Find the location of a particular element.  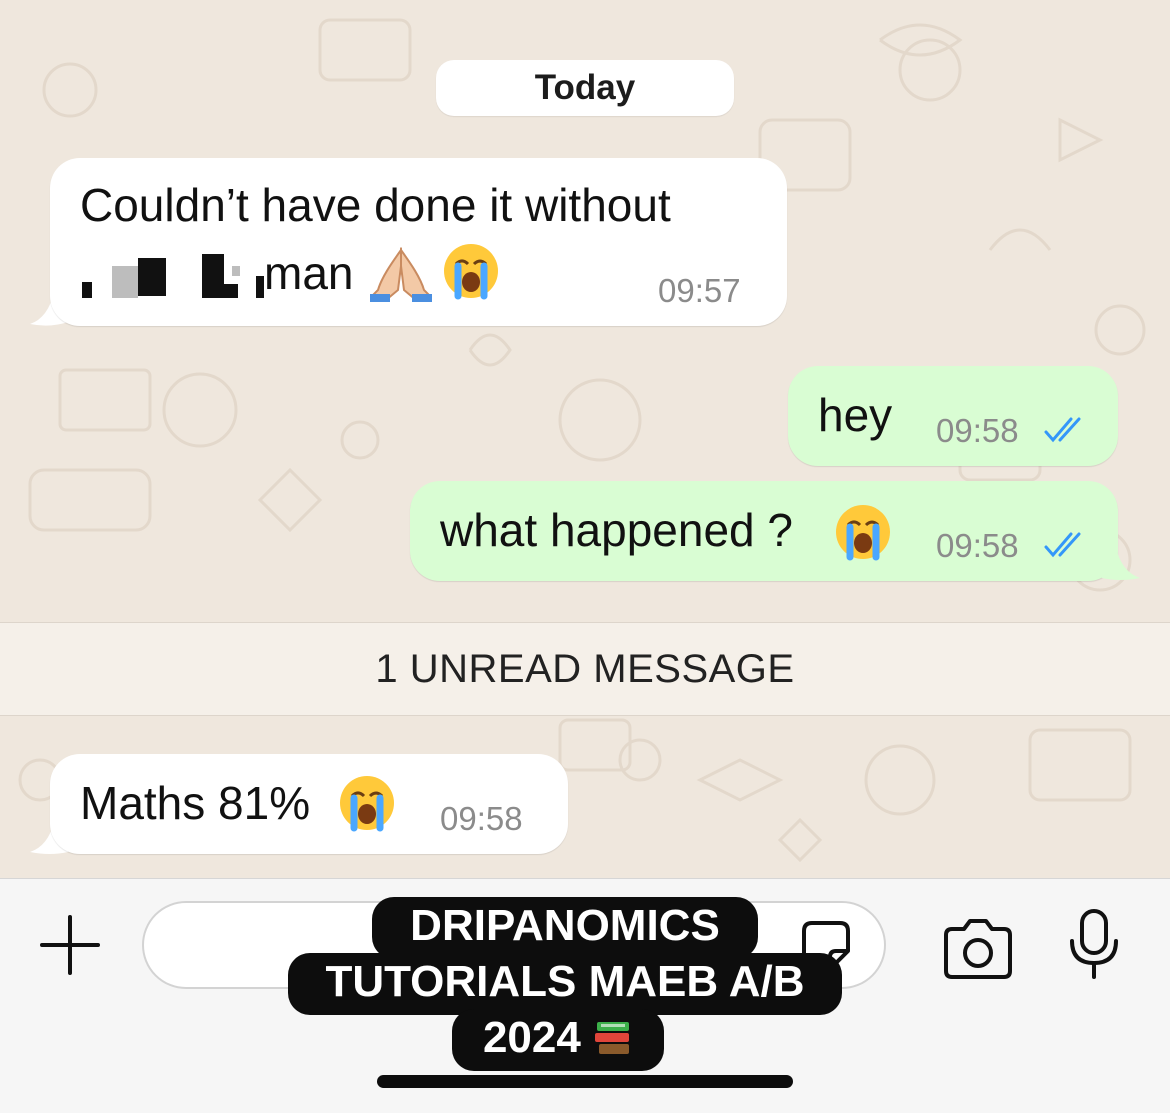

bubble-tail is located at coordinates (1121, 564).